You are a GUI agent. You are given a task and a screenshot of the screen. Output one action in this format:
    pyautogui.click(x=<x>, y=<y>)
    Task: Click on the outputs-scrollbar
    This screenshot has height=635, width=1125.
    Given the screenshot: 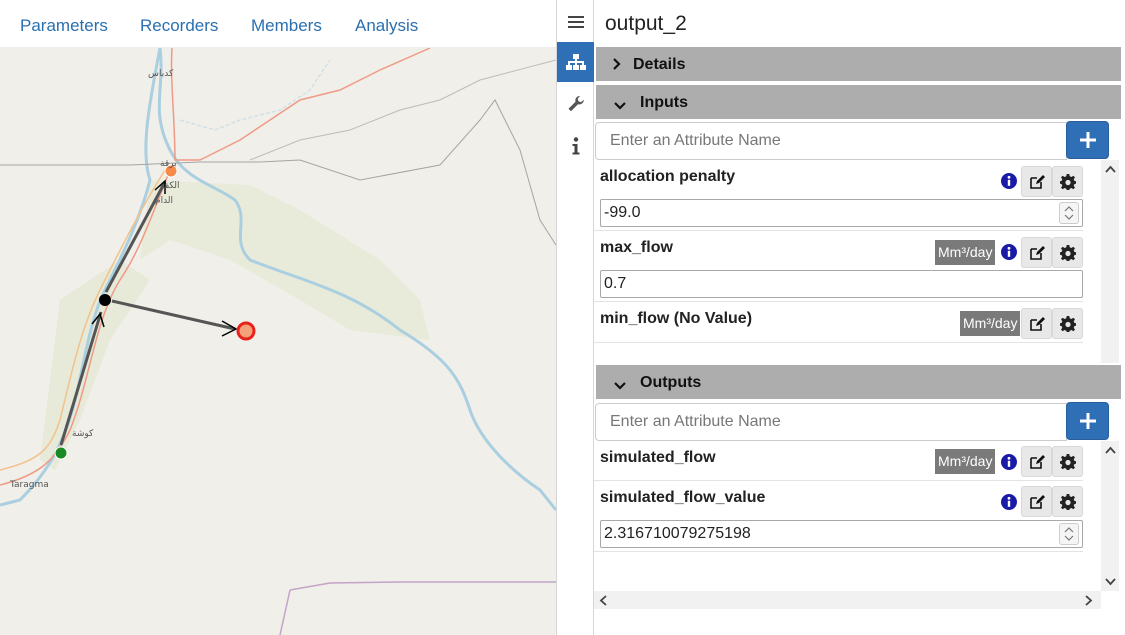 What is the action you would take?
    pyautogui.click(x=1110, y=516)
    